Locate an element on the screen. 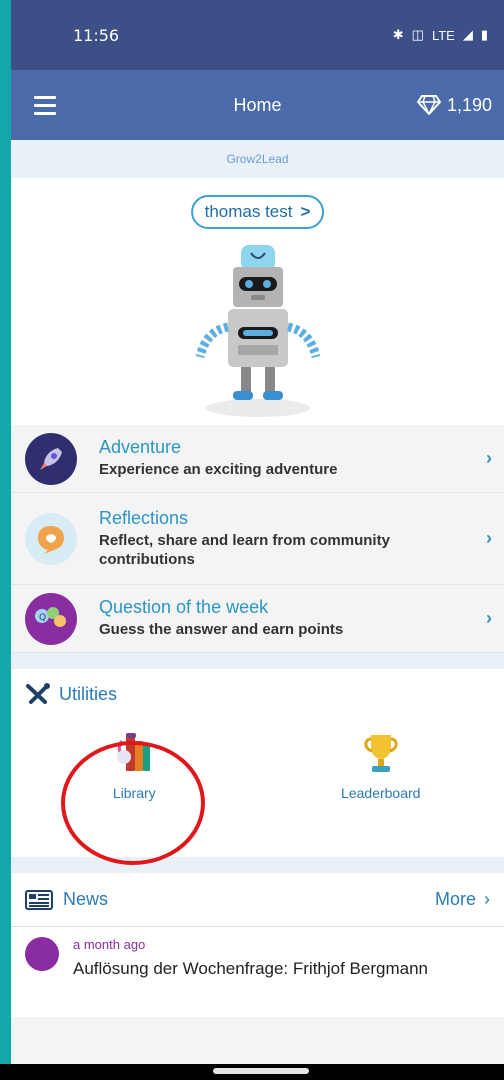  leaderboard-button: Leaderboard is located at coordinates (381, 766).